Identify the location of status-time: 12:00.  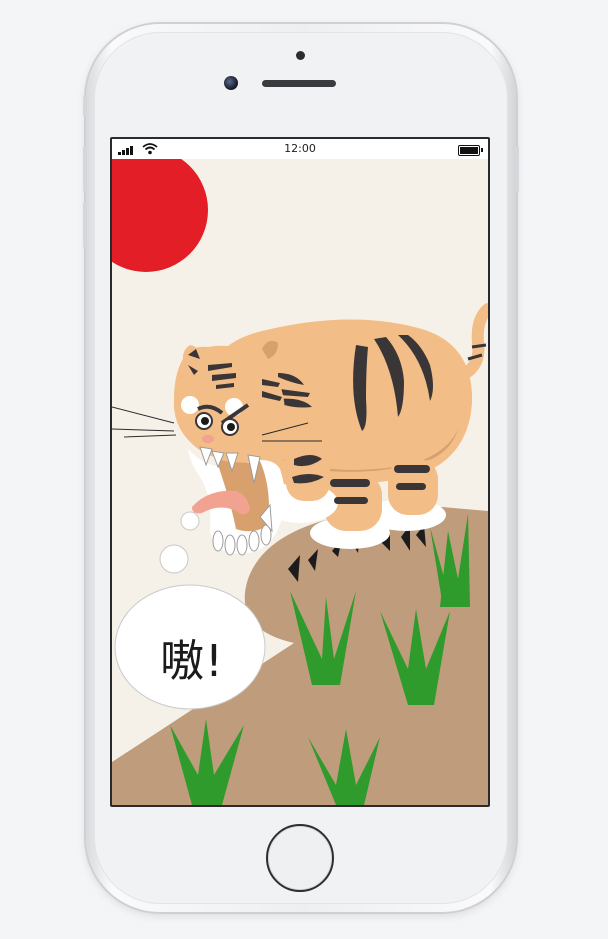
(300, 148).